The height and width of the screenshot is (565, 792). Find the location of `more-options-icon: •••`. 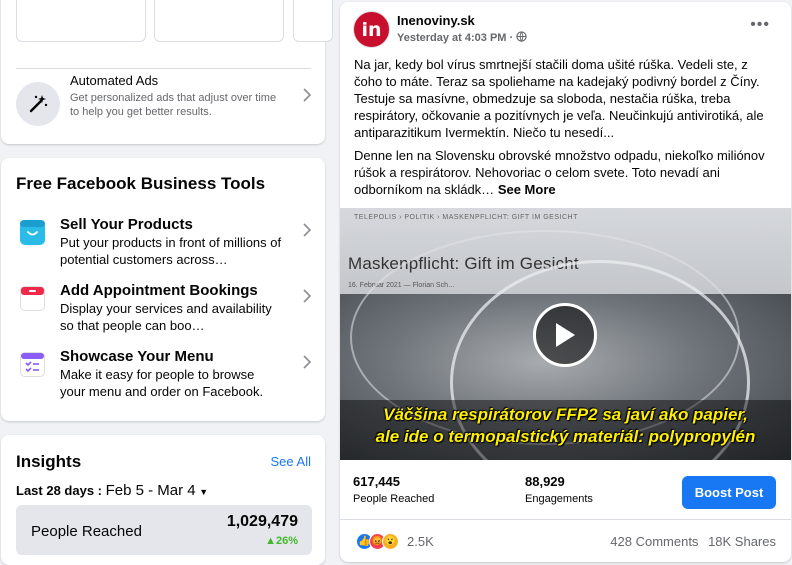

more-options-icon: ••• is located at coordinates (760, 25).